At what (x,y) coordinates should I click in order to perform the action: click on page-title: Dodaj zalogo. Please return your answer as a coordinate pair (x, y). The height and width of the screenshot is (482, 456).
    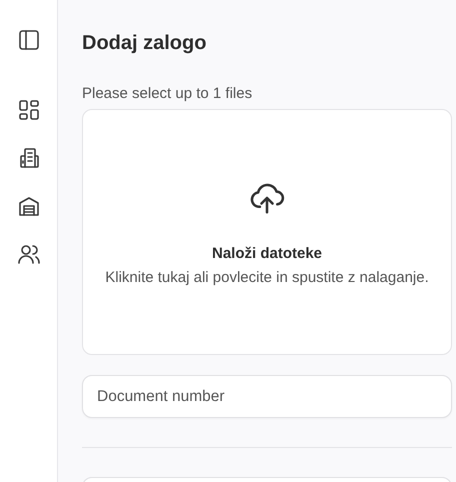
    Looking at the image, I should click on (145, 43).